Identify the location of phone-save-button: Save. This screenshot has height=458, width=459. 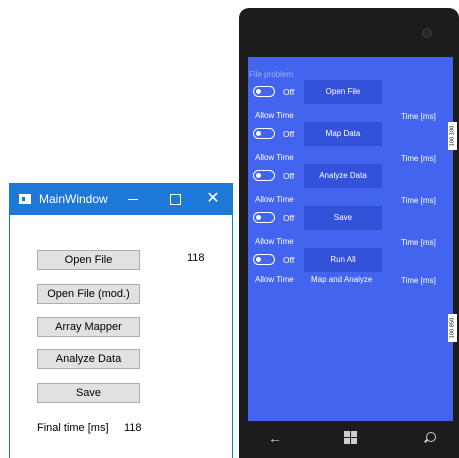
(343, 218).